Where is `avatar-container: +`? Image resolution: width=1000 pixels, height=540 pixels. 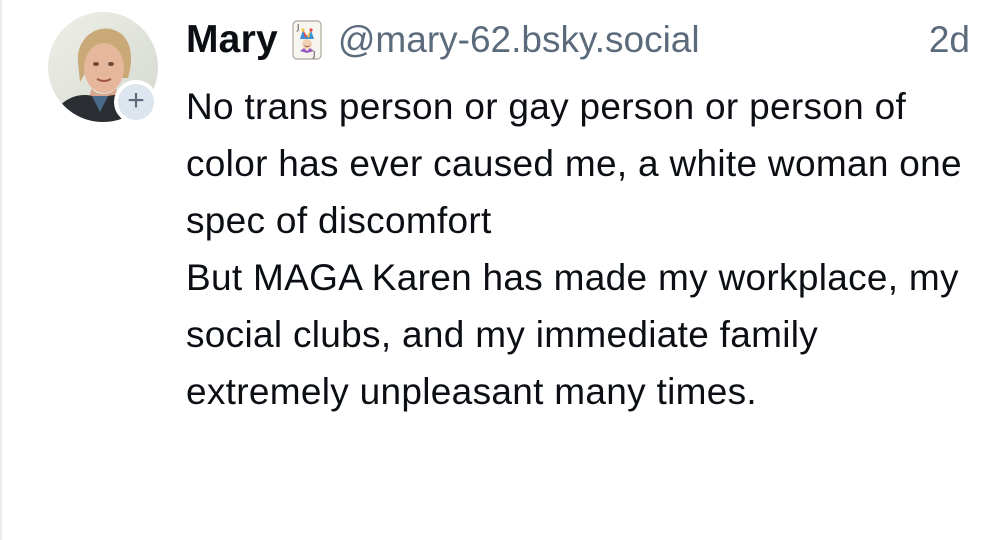
avatar-container: + is located at coordinates (103, 68).